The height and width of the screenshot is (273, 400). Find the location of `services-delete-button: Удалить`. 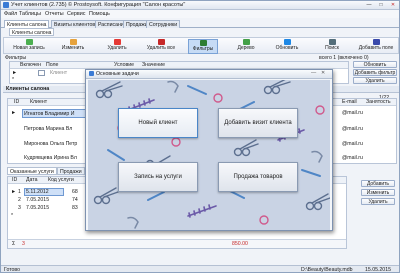

services-delete-button: Удалить is located at coordinates (378, 201).